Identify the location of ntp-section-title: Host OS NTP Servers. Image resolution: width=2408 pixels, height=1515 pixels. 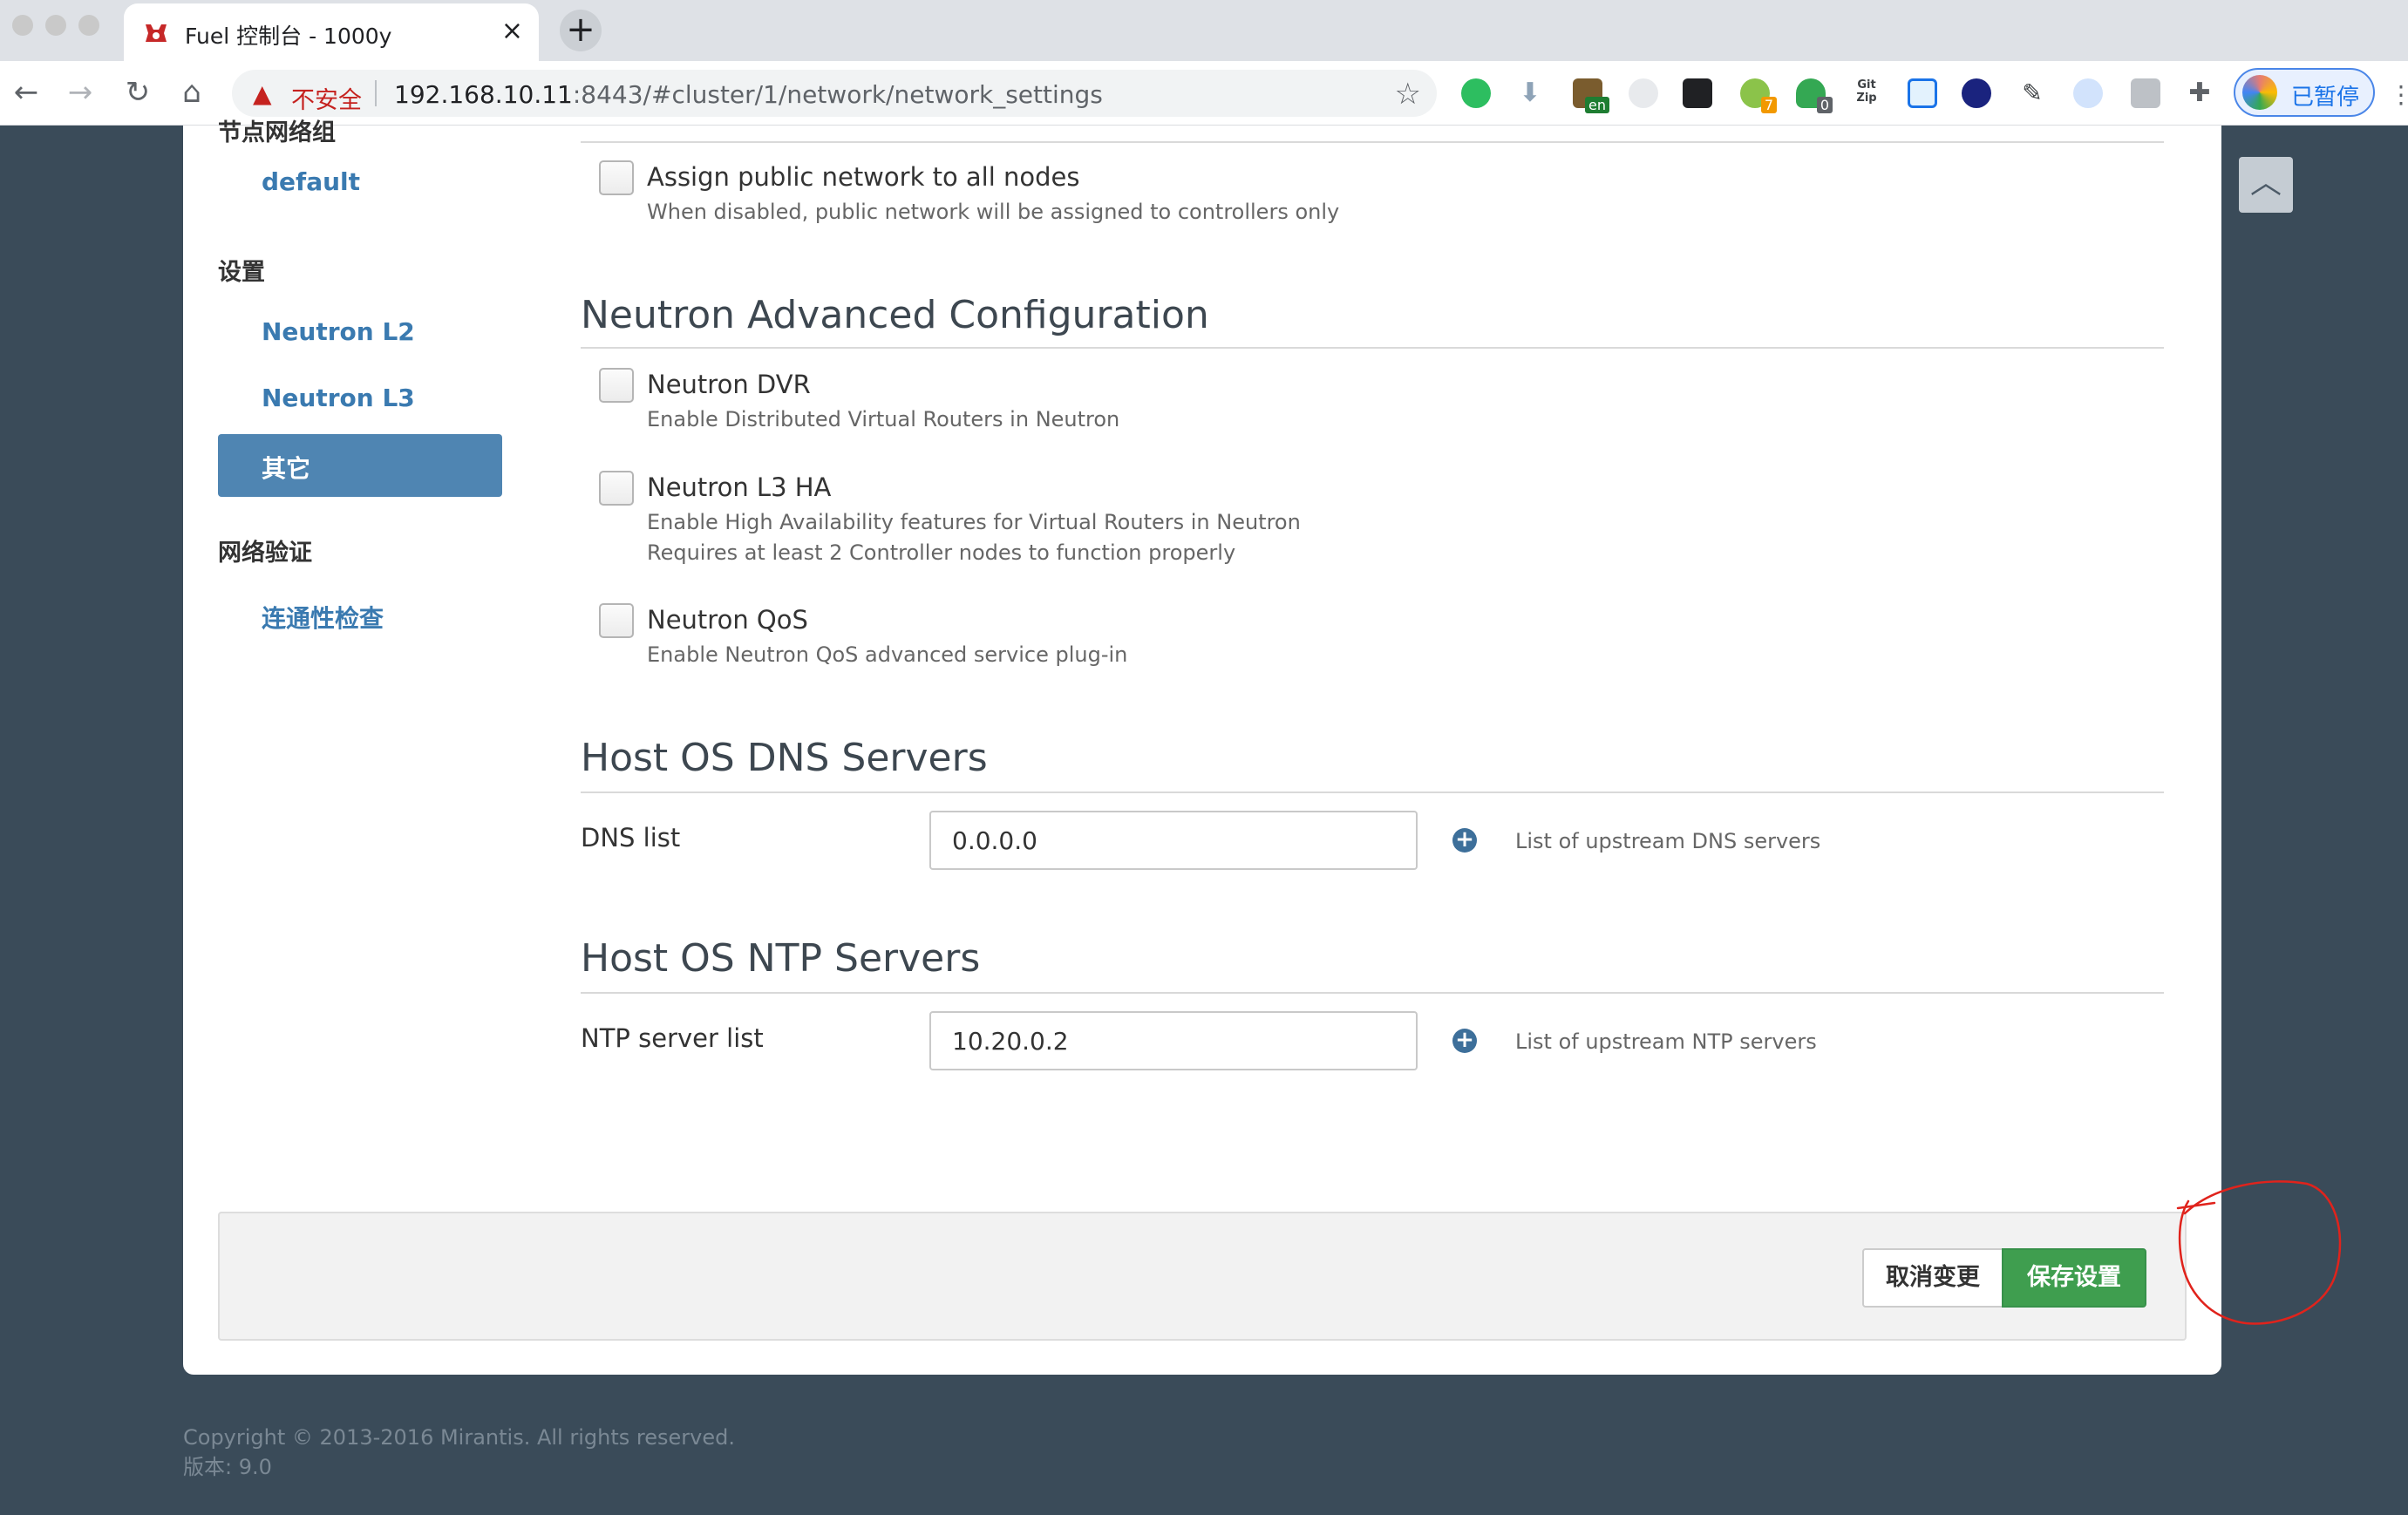
(781, 958).